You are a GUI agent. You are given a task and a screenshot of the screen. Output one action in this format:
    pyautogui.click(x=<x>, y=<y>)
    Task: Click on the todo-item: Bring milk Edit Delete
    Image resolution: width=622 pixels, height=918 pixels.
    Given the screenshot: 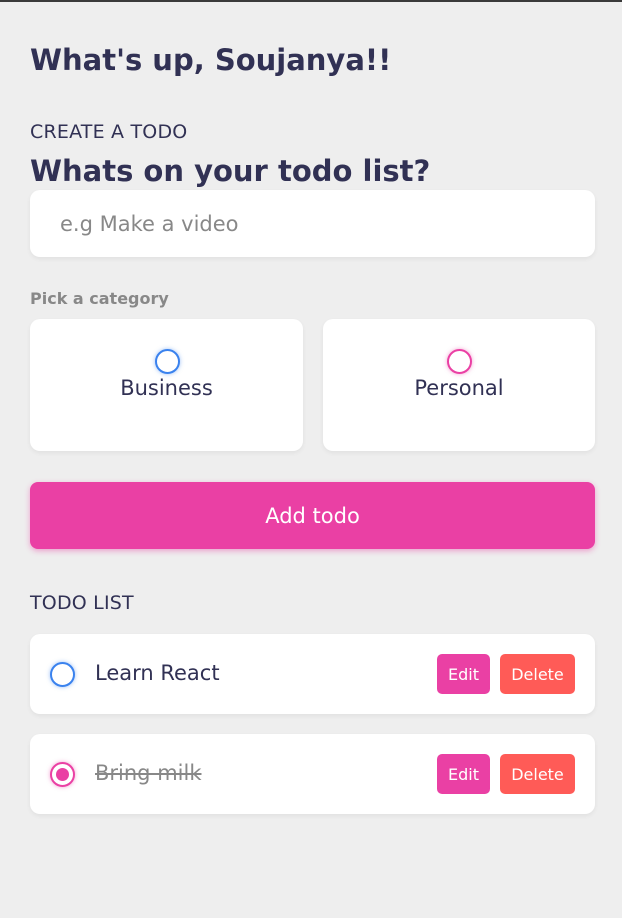 What is the action you would take?
    pyautogui.click(x=312, y=774)
    